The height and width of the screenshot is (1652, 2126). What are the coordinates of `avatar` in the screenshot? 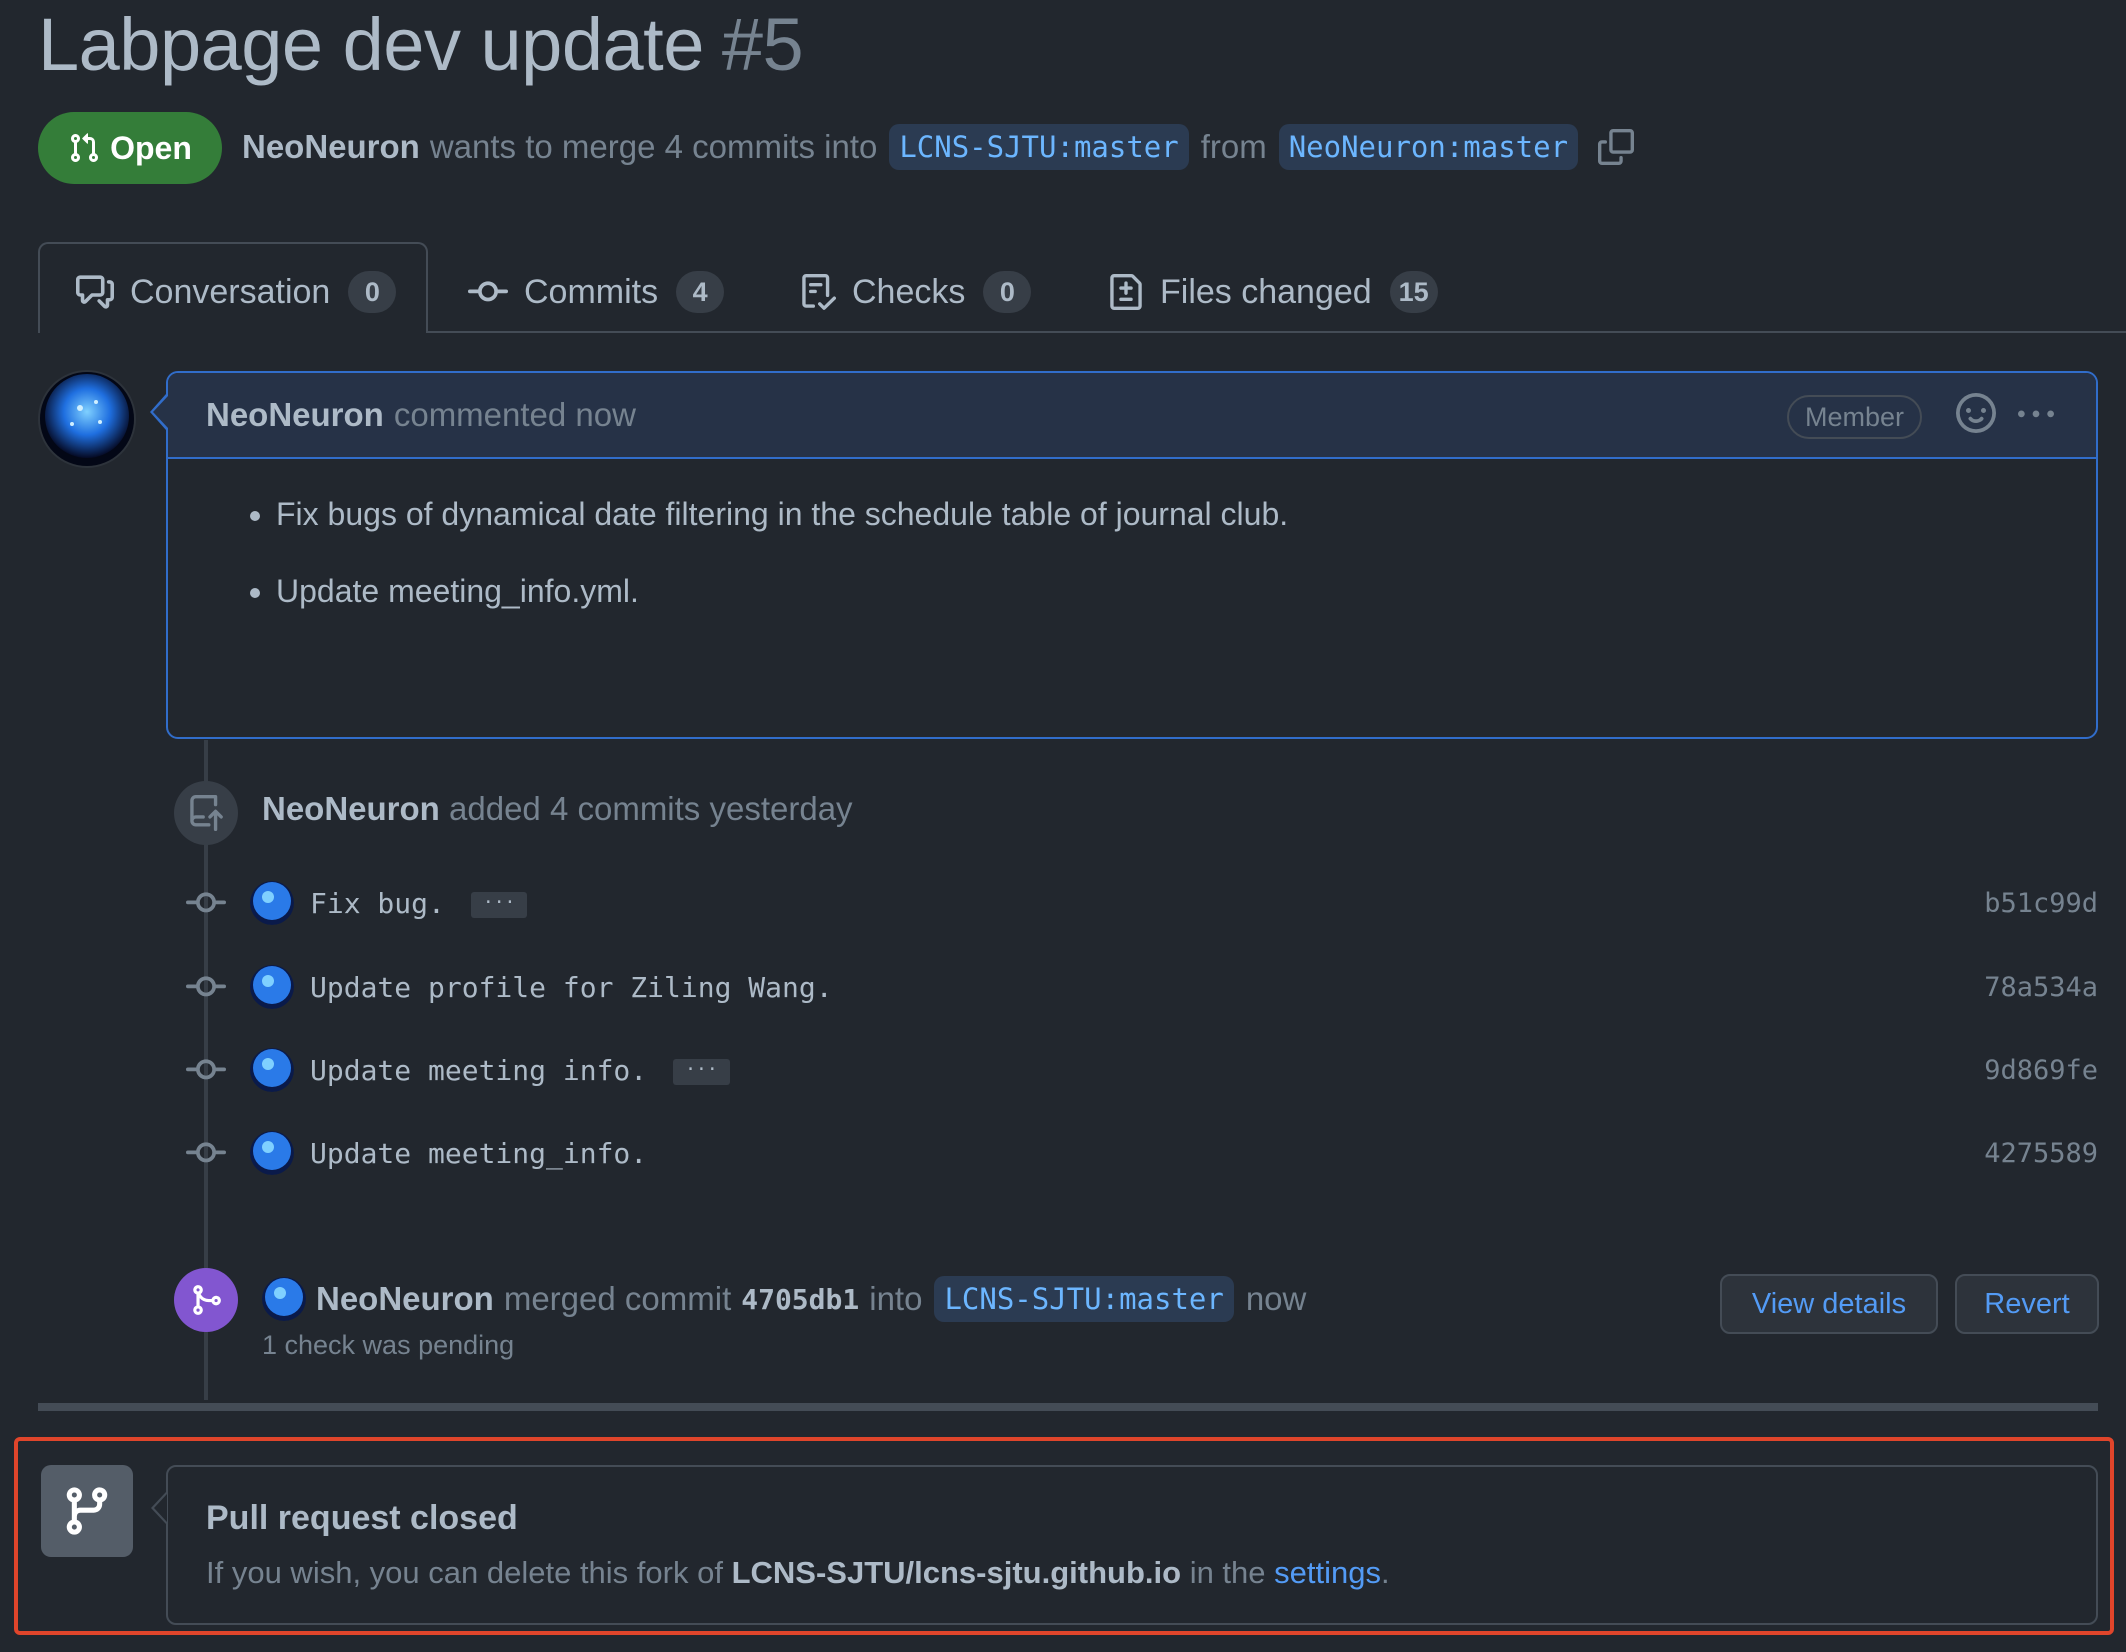 It's located at (87, 419).